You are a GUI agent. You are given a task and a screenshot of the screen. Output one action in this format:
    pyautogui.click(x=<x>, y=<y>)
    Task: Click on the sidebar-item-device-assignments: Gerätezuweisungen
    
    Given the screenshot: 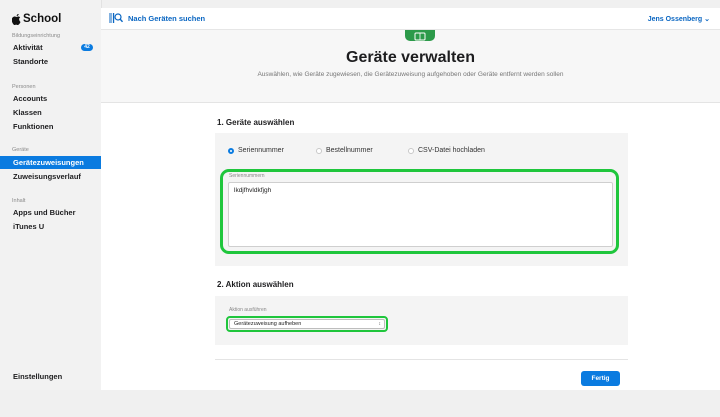 What is the action you would take?
    pyautogui.click(x=50, y=162)
    